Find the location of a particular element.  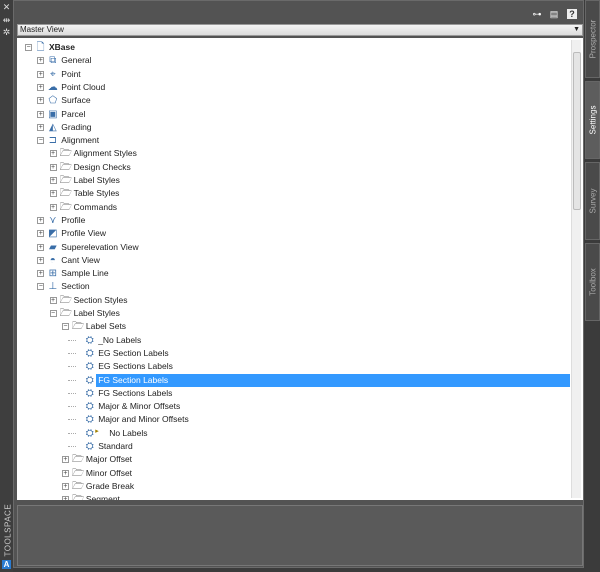

tree-item: + ◓ Cant View is located at coordinates (293, 260).